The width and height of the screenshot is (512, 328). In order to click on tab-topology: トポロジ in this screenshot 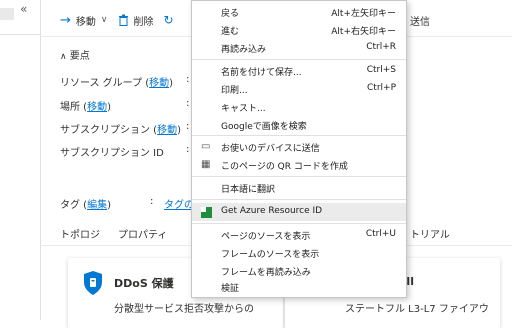, I will do `click(80, 233)`.